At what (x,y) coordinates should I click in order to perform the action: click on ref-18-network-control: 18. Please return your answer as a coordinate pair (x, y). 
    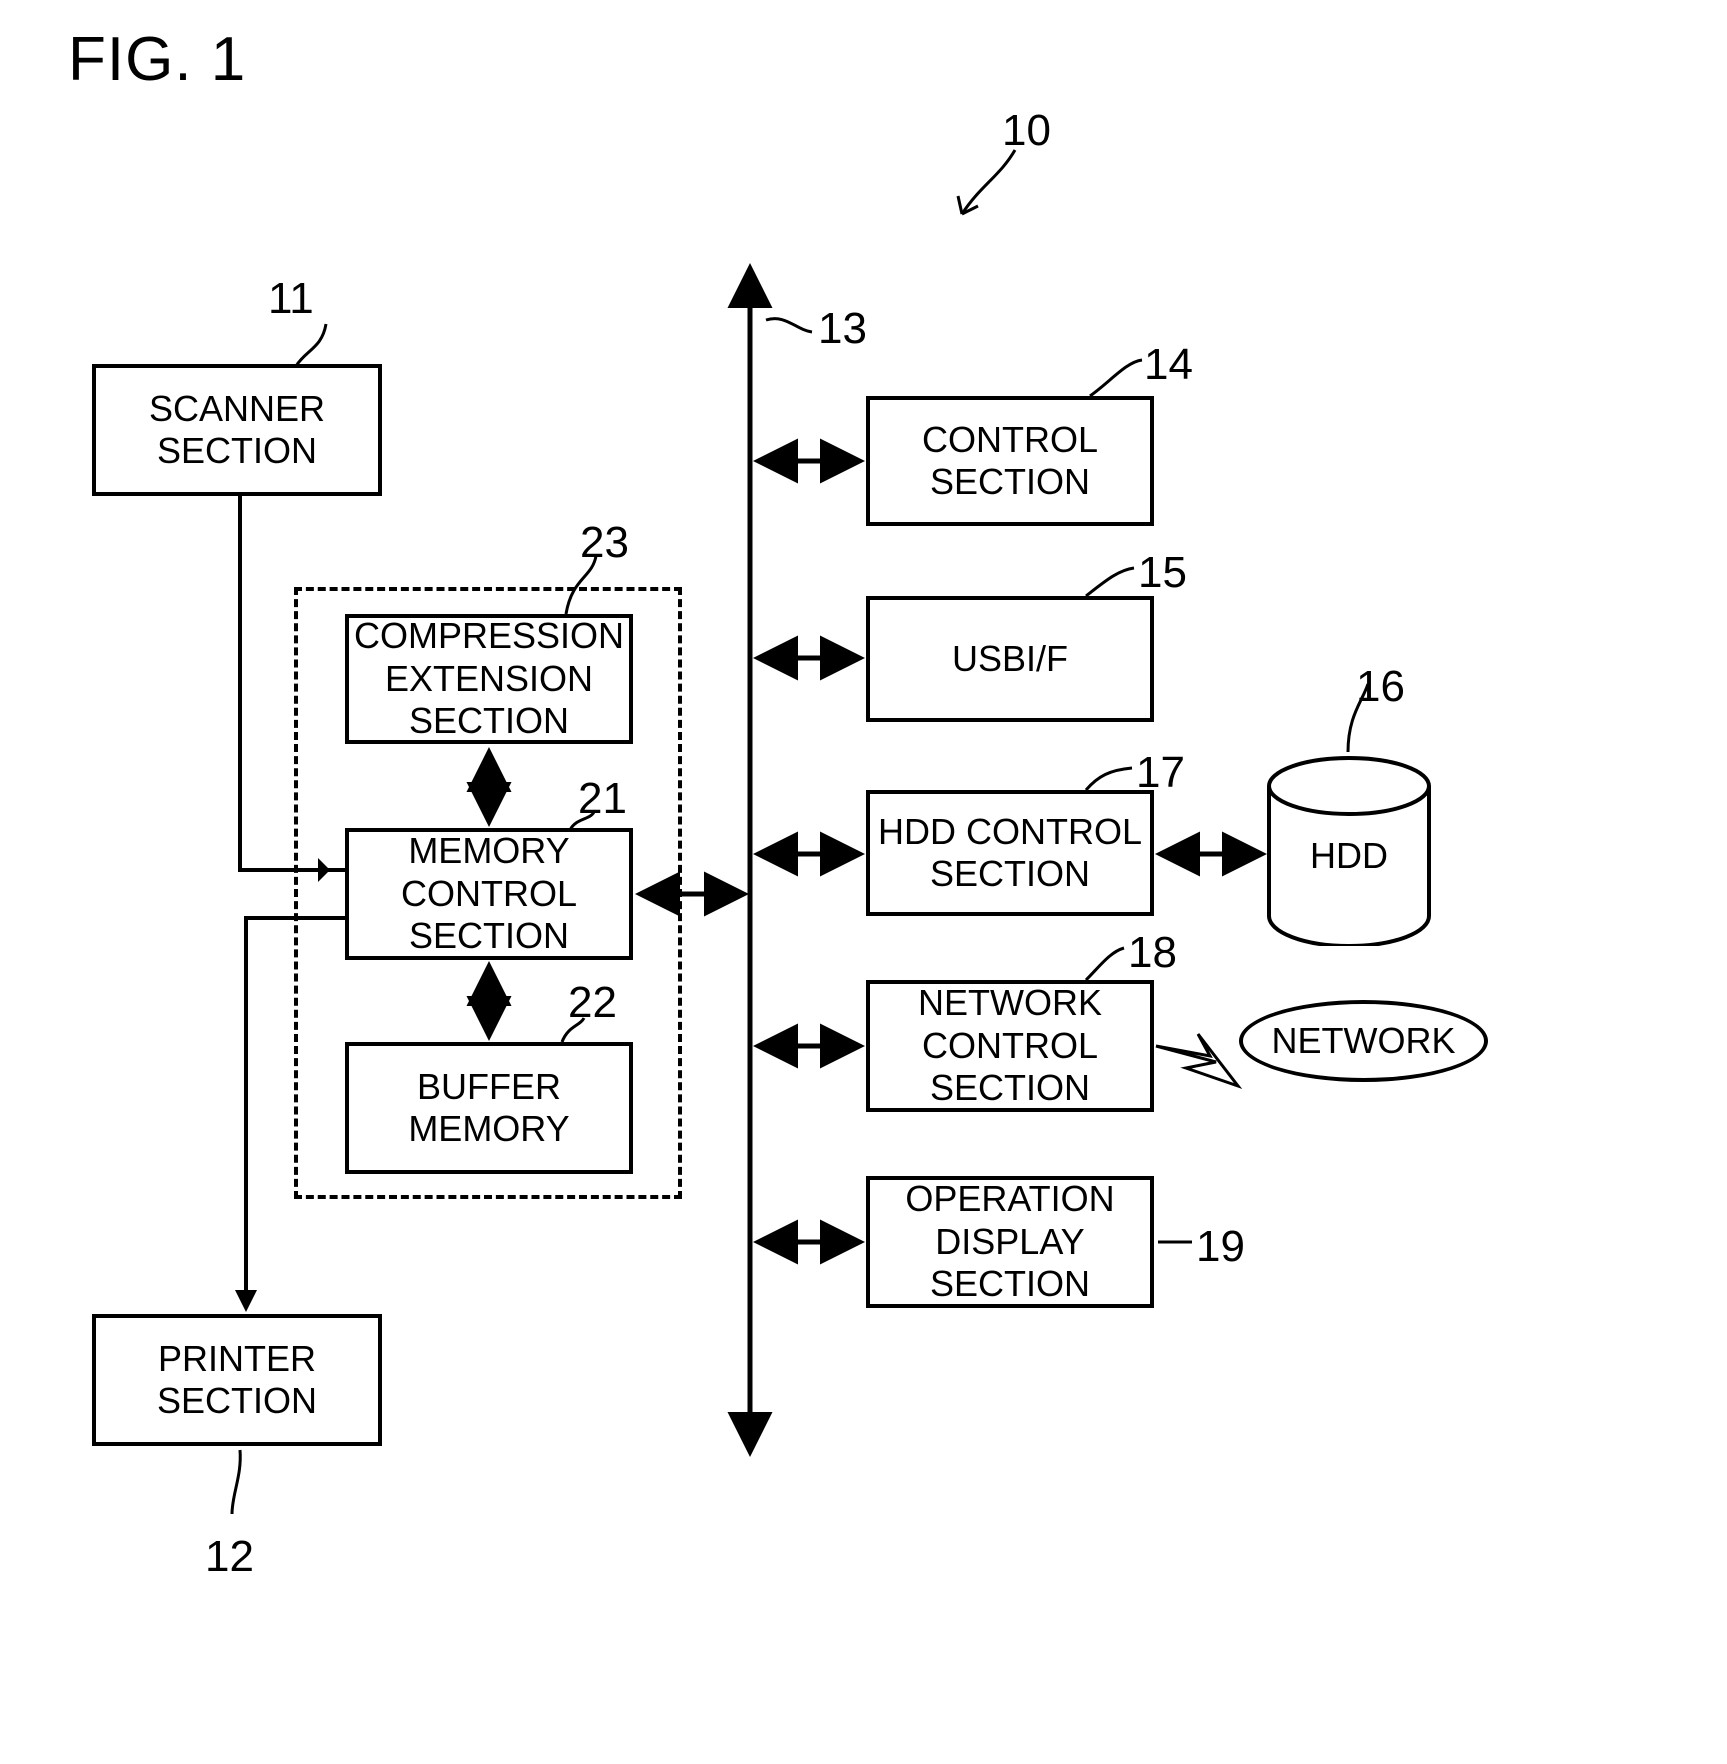
    Looking at the image, I should click on (1152, 952).